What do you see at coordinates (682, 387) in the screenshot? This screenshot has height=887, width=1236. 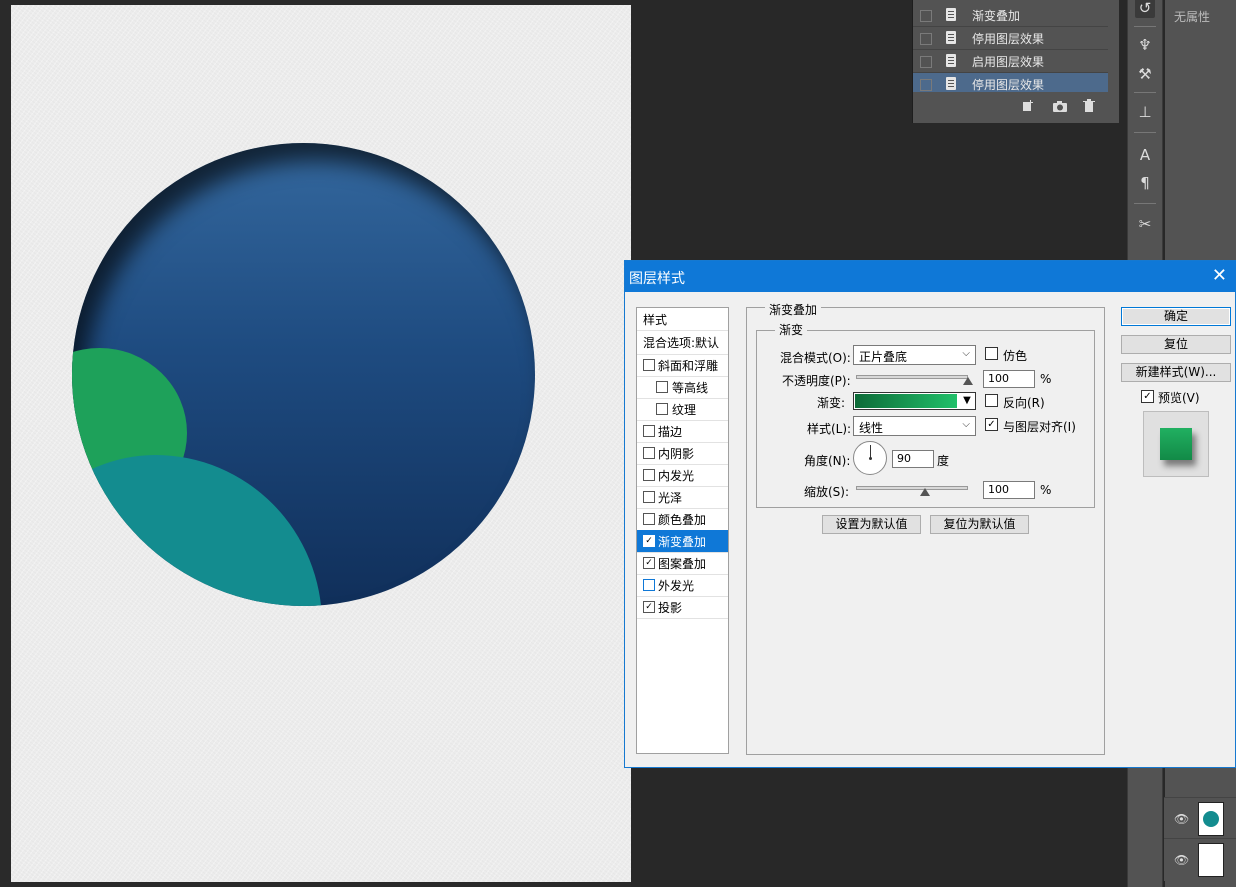 I see `style-contour: 等高线` at bounding box center [682, 387].